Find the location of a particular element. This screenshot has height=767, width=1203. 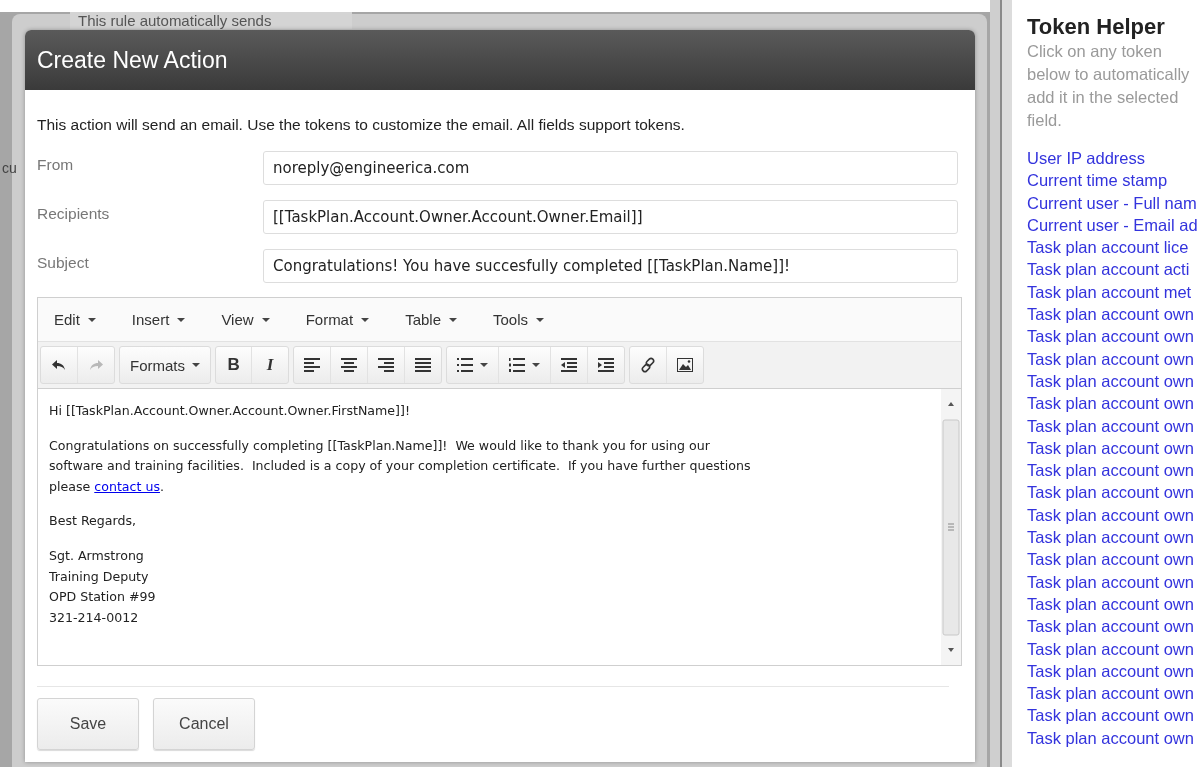

align-center-icon is located at coordinates (349, 365).